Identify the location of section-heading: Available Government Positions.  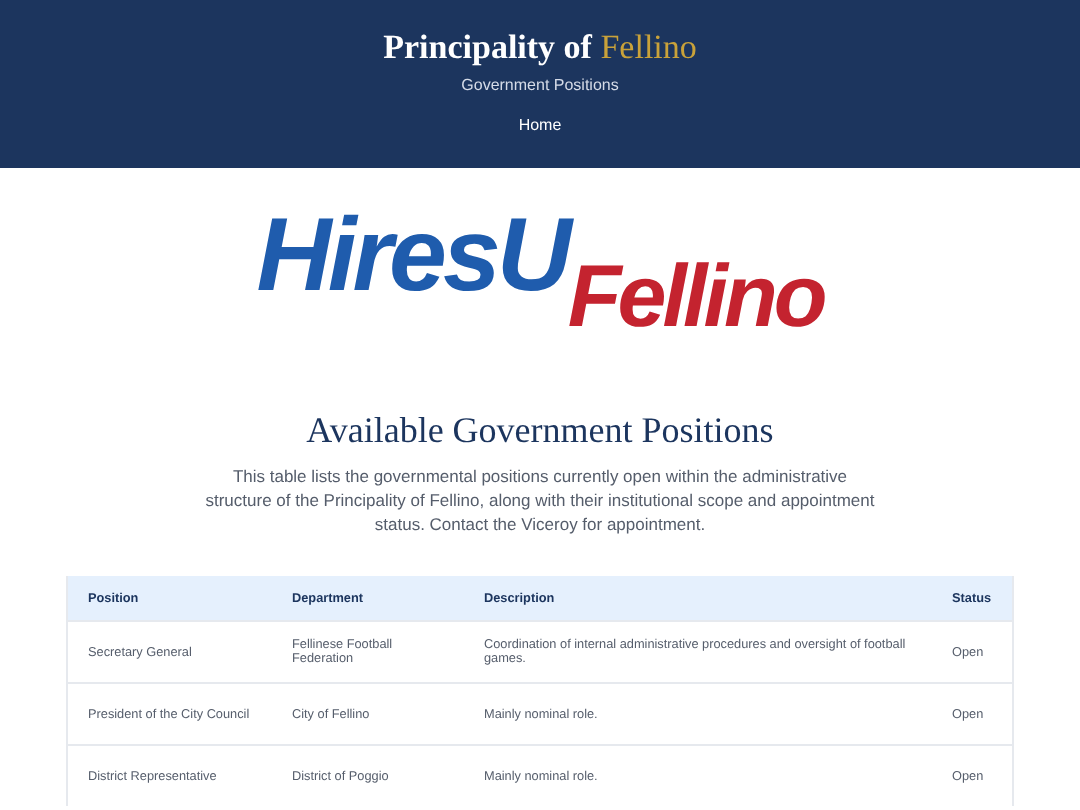
(540, 430).